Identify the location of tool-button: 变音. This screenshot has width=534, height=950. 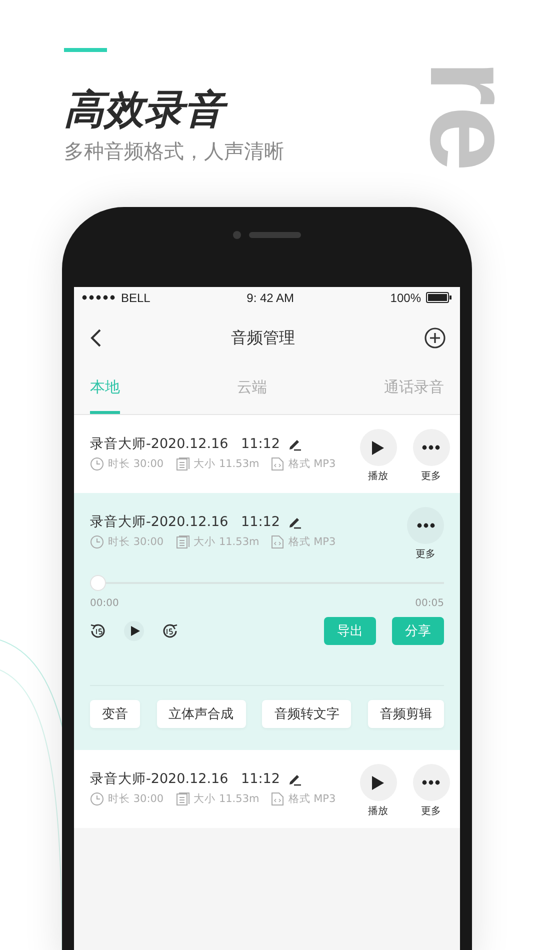
(115, 714).